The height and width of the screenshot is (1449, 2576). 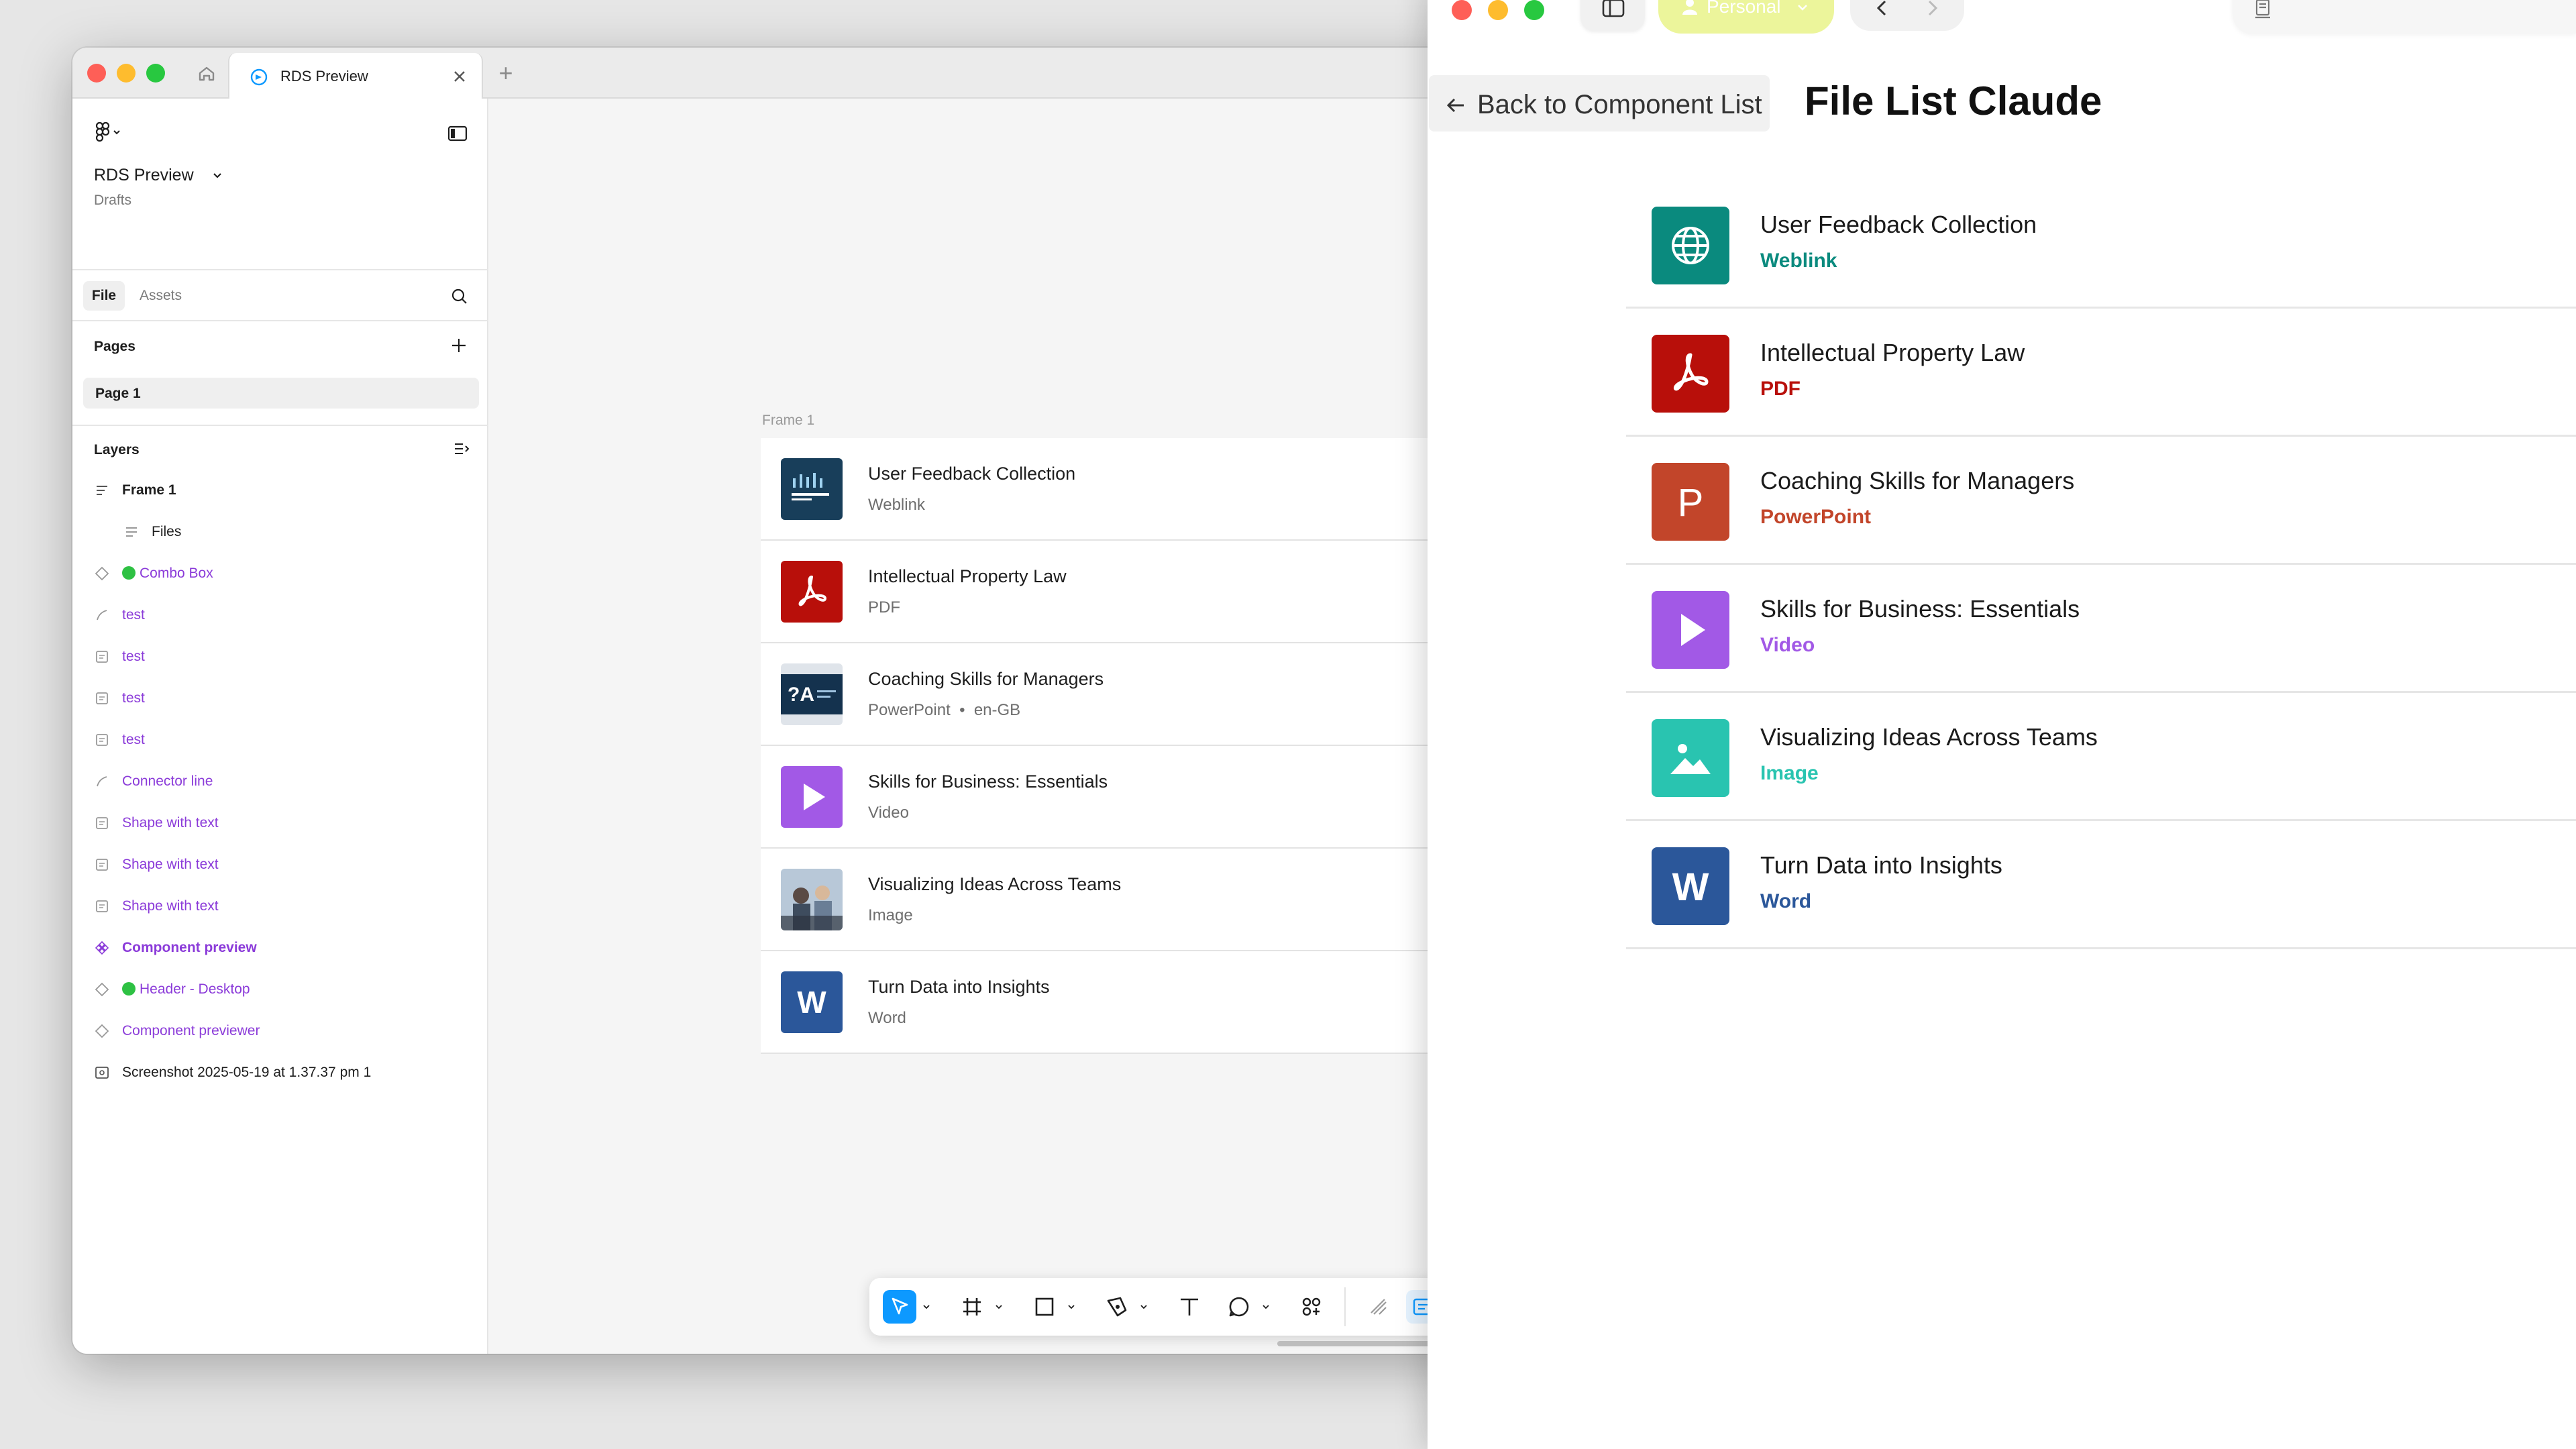 I want to click on comment-icon, so click(x=1239, y=1307).